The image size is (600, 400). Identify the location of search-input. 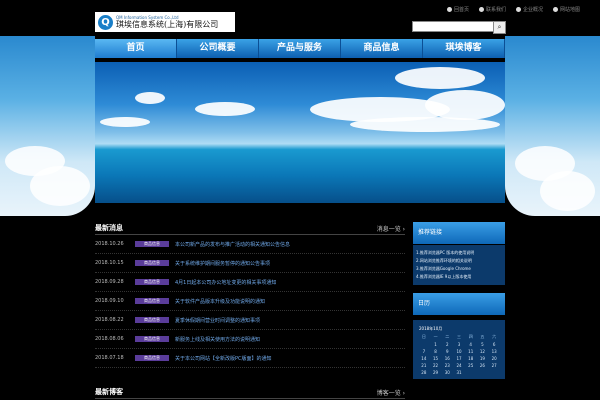
(453, 26).